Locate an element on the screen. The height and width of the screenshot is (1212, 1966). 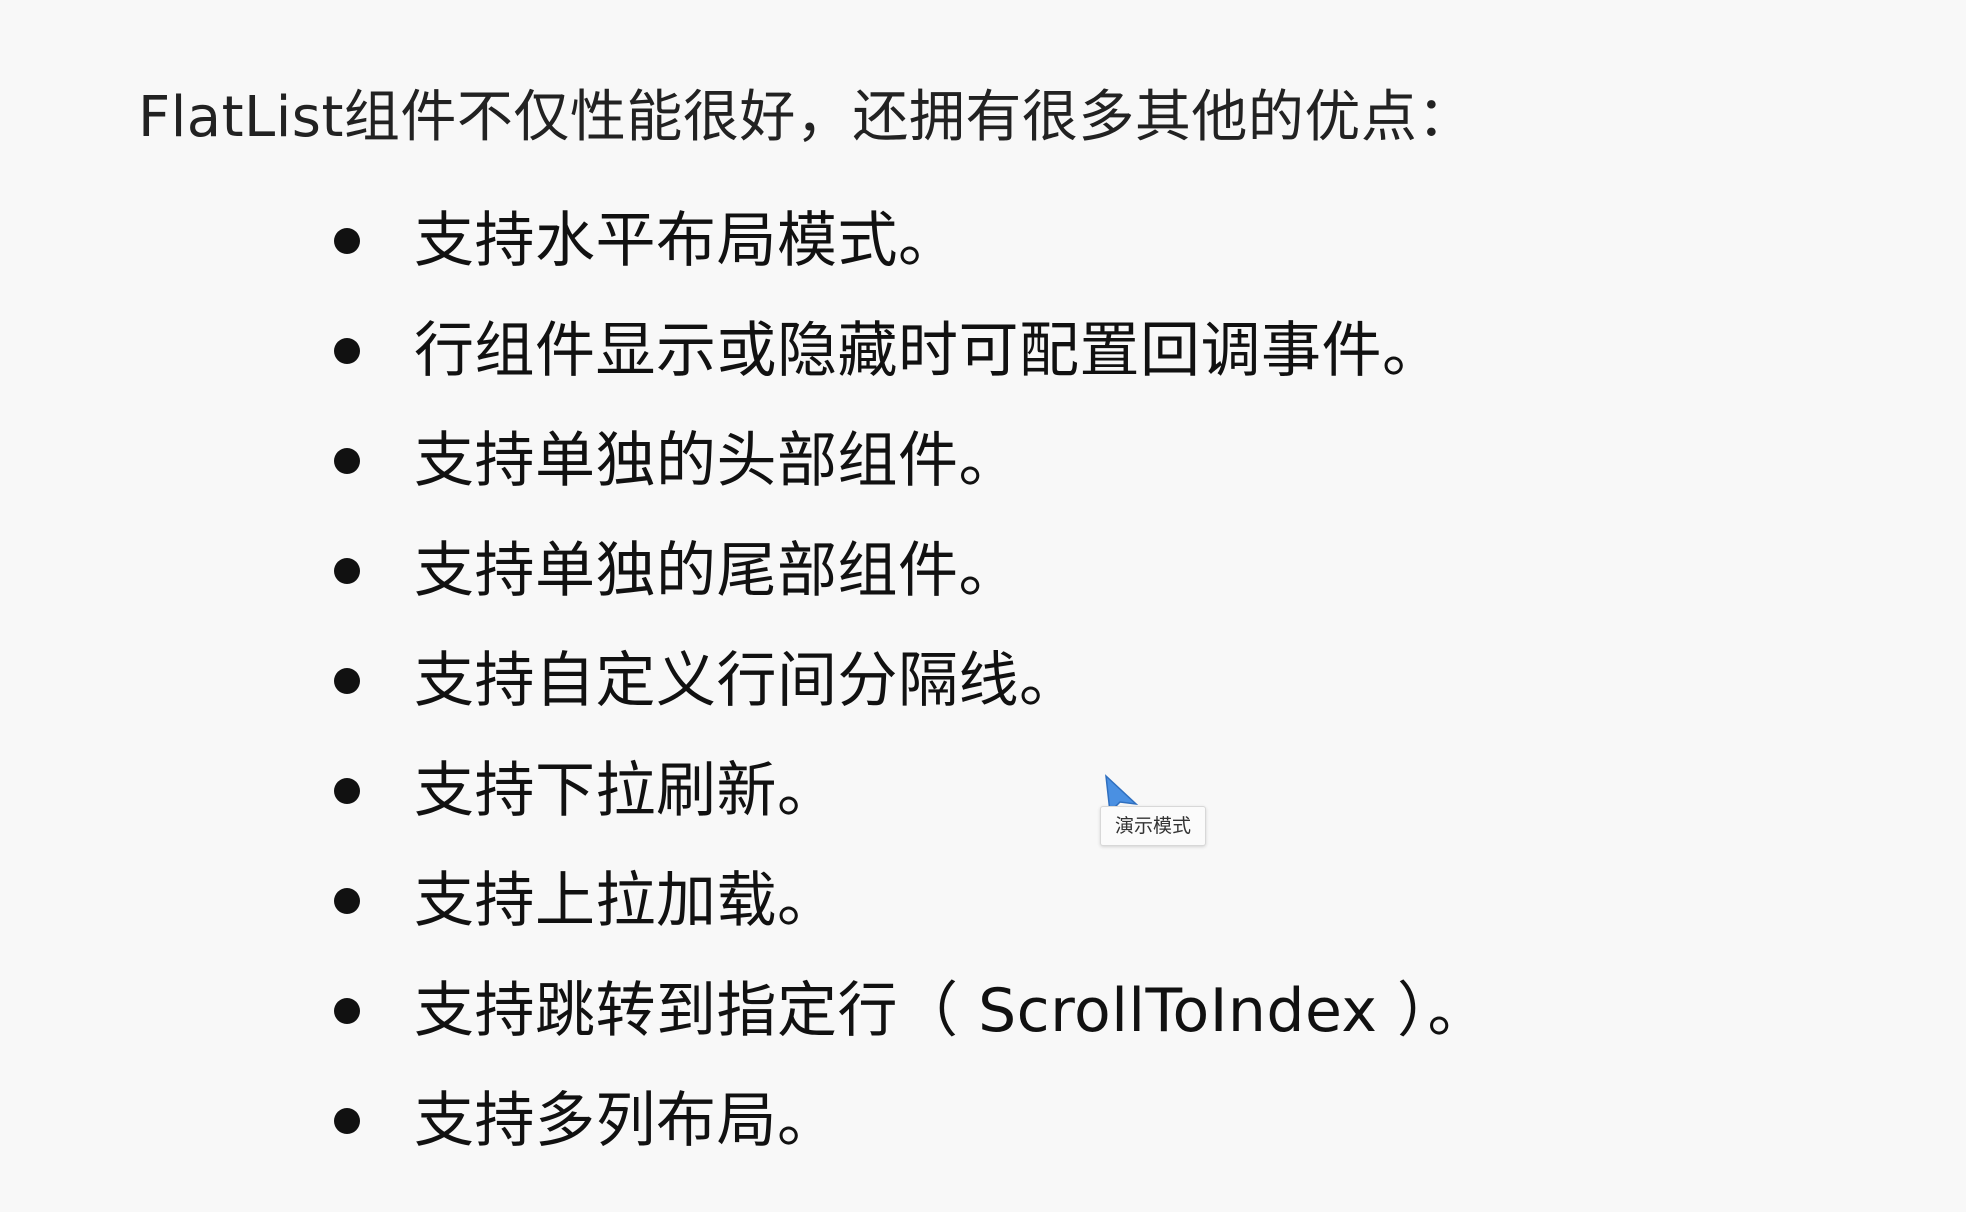
list-item-text: 行组件显示或隐藏时可配置回调事件。 is located at coordinates (928, 351).